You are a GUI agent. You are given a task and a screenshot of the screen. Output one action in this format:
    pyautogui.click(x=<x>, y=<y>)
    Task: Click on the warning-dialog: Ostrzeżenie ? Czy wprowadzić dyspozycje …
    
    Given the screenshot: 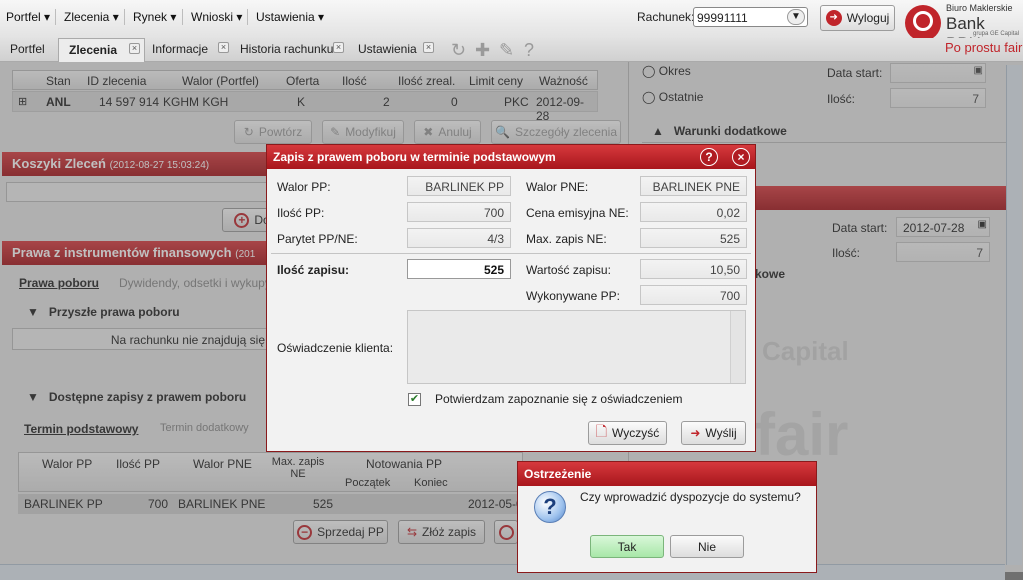 What is the action you would take?
    pyautogui.click(x=667, y=517)
    